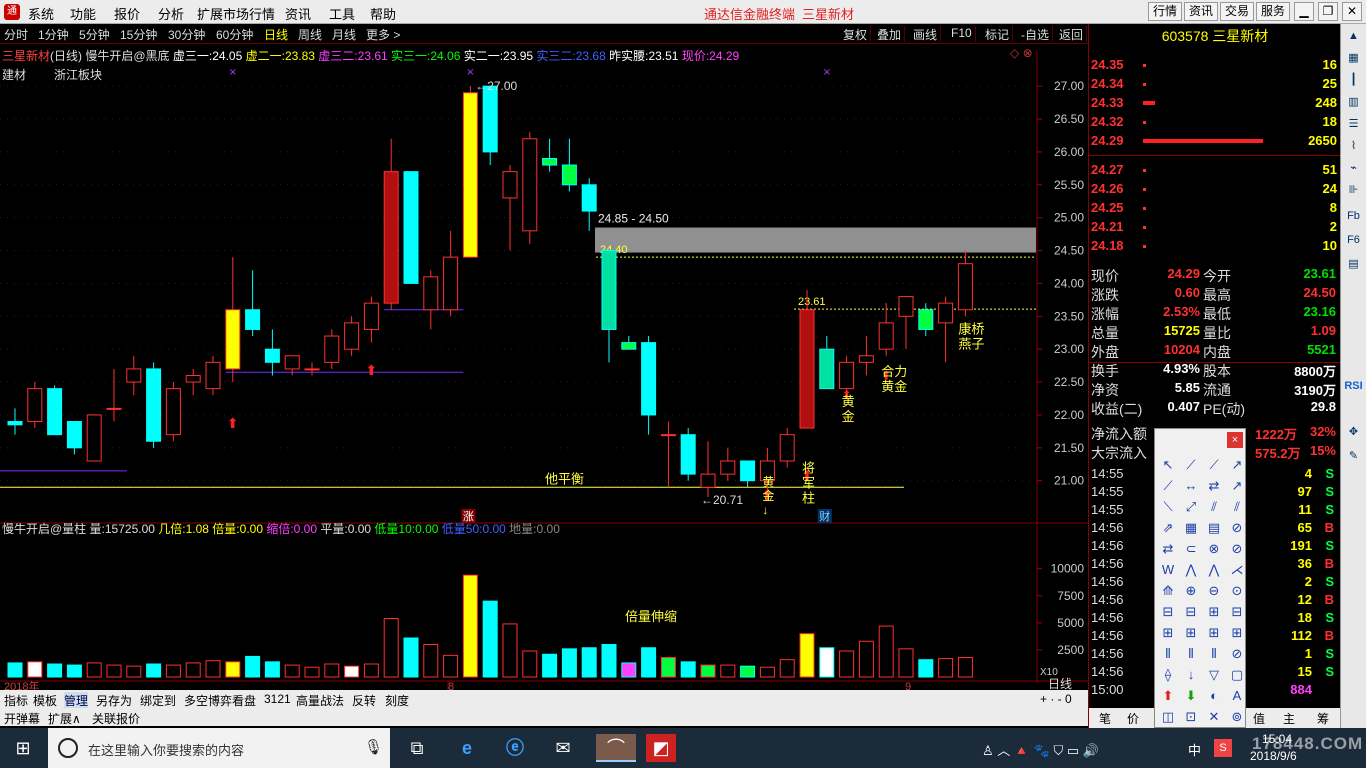  What do you see at coordinates (94, 34) in the screenshot?
I see `period-5min: 5分钟` at bounding box center [94, 34].